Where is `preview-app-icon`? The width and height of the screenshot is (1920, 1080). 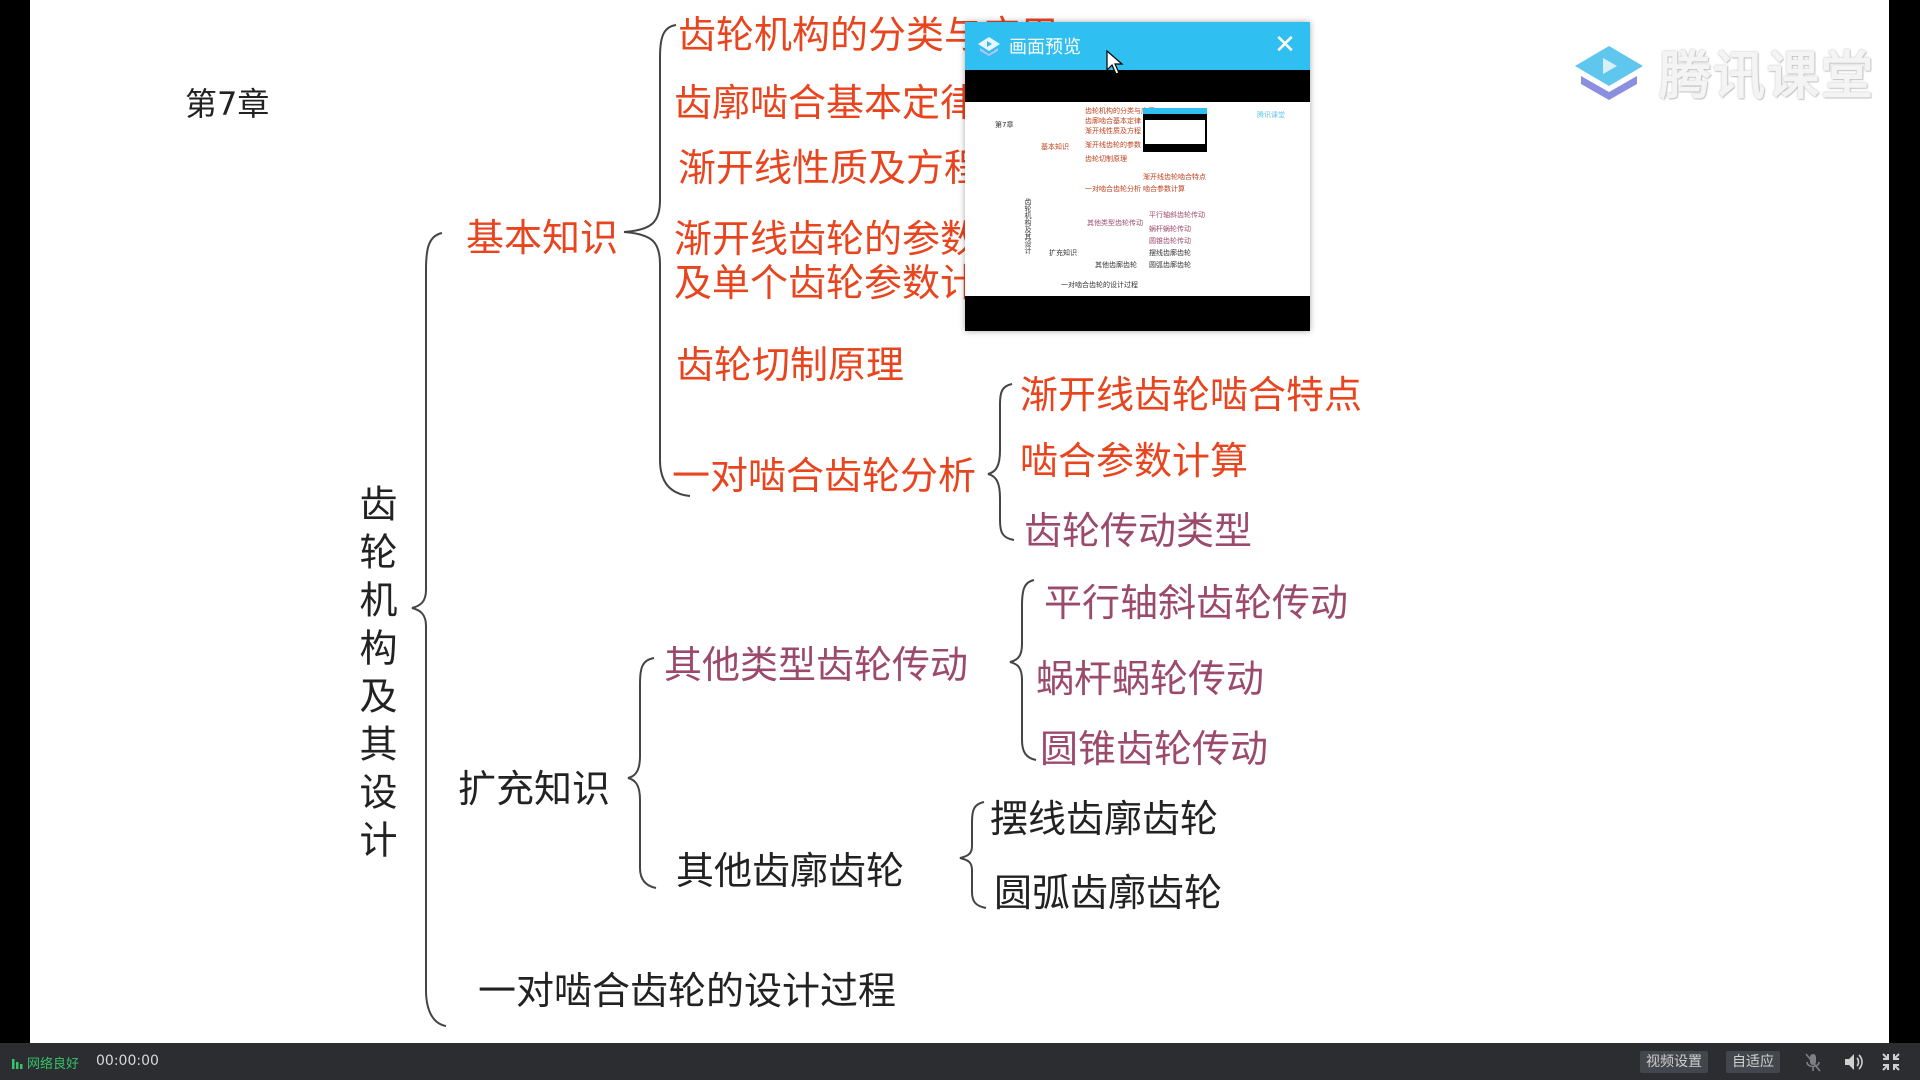 preview-app-icon is located at coordinates (989, 46).